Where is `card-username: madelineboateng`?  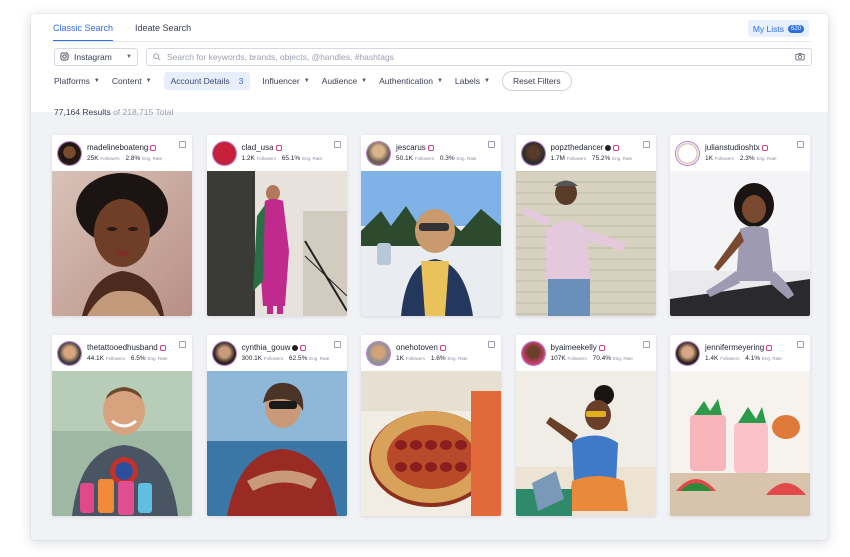 card-username: madelineboateng is located at coordinates (122, 147).